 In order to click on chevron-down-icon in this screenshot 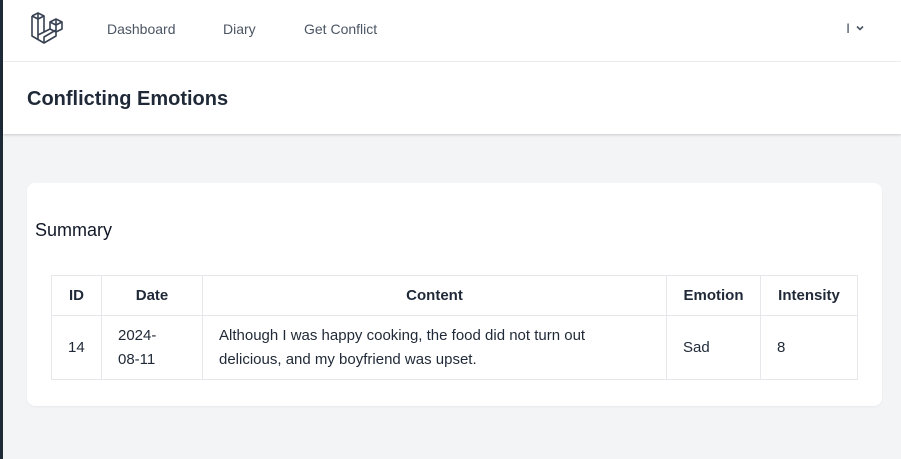, I will do `click(860, 28)`.